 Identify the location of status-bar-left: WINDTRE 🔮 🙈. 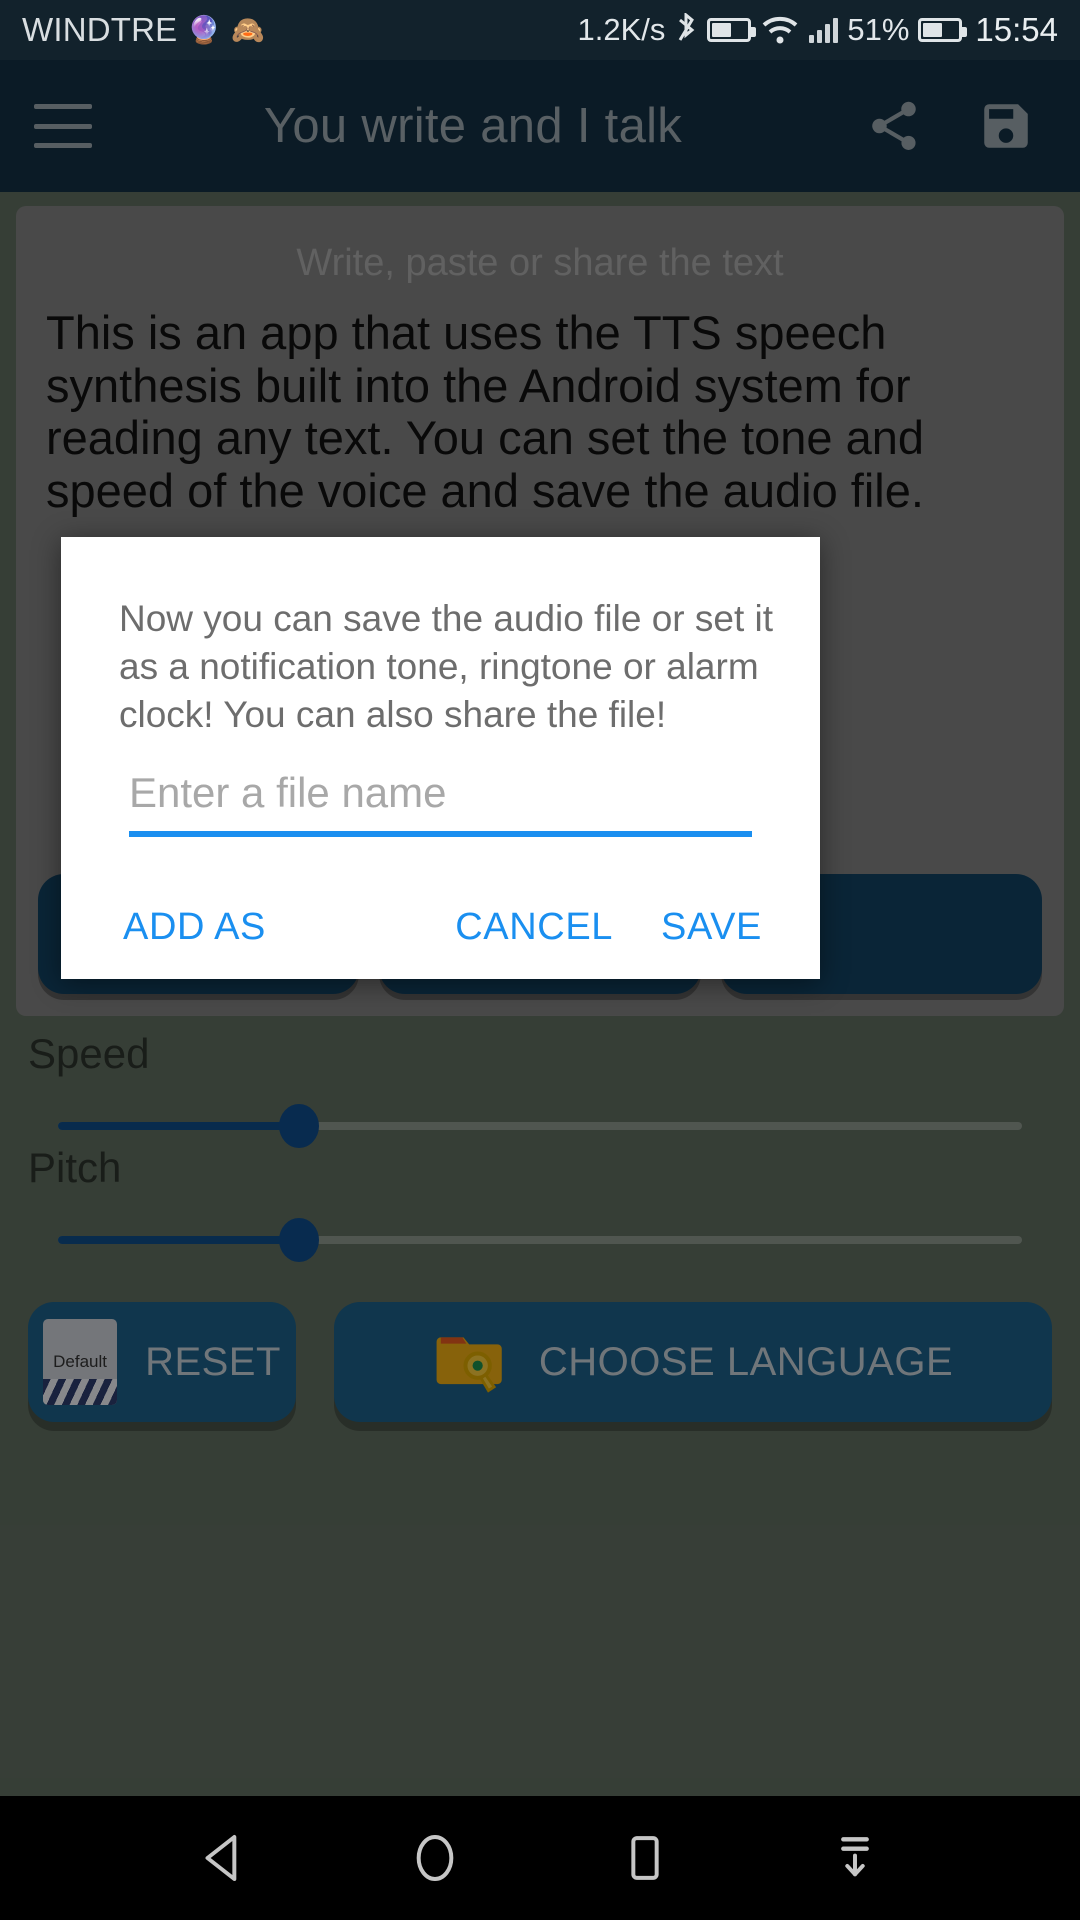
(143, 30).